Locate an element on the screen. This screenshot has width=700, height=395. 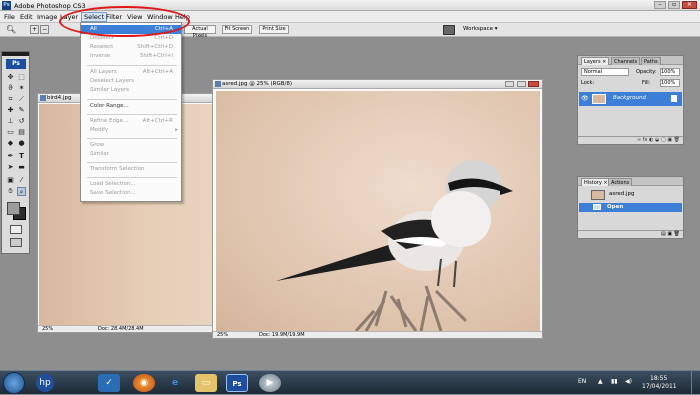
type-tool-icon: T is located at coordinates (21, 156).